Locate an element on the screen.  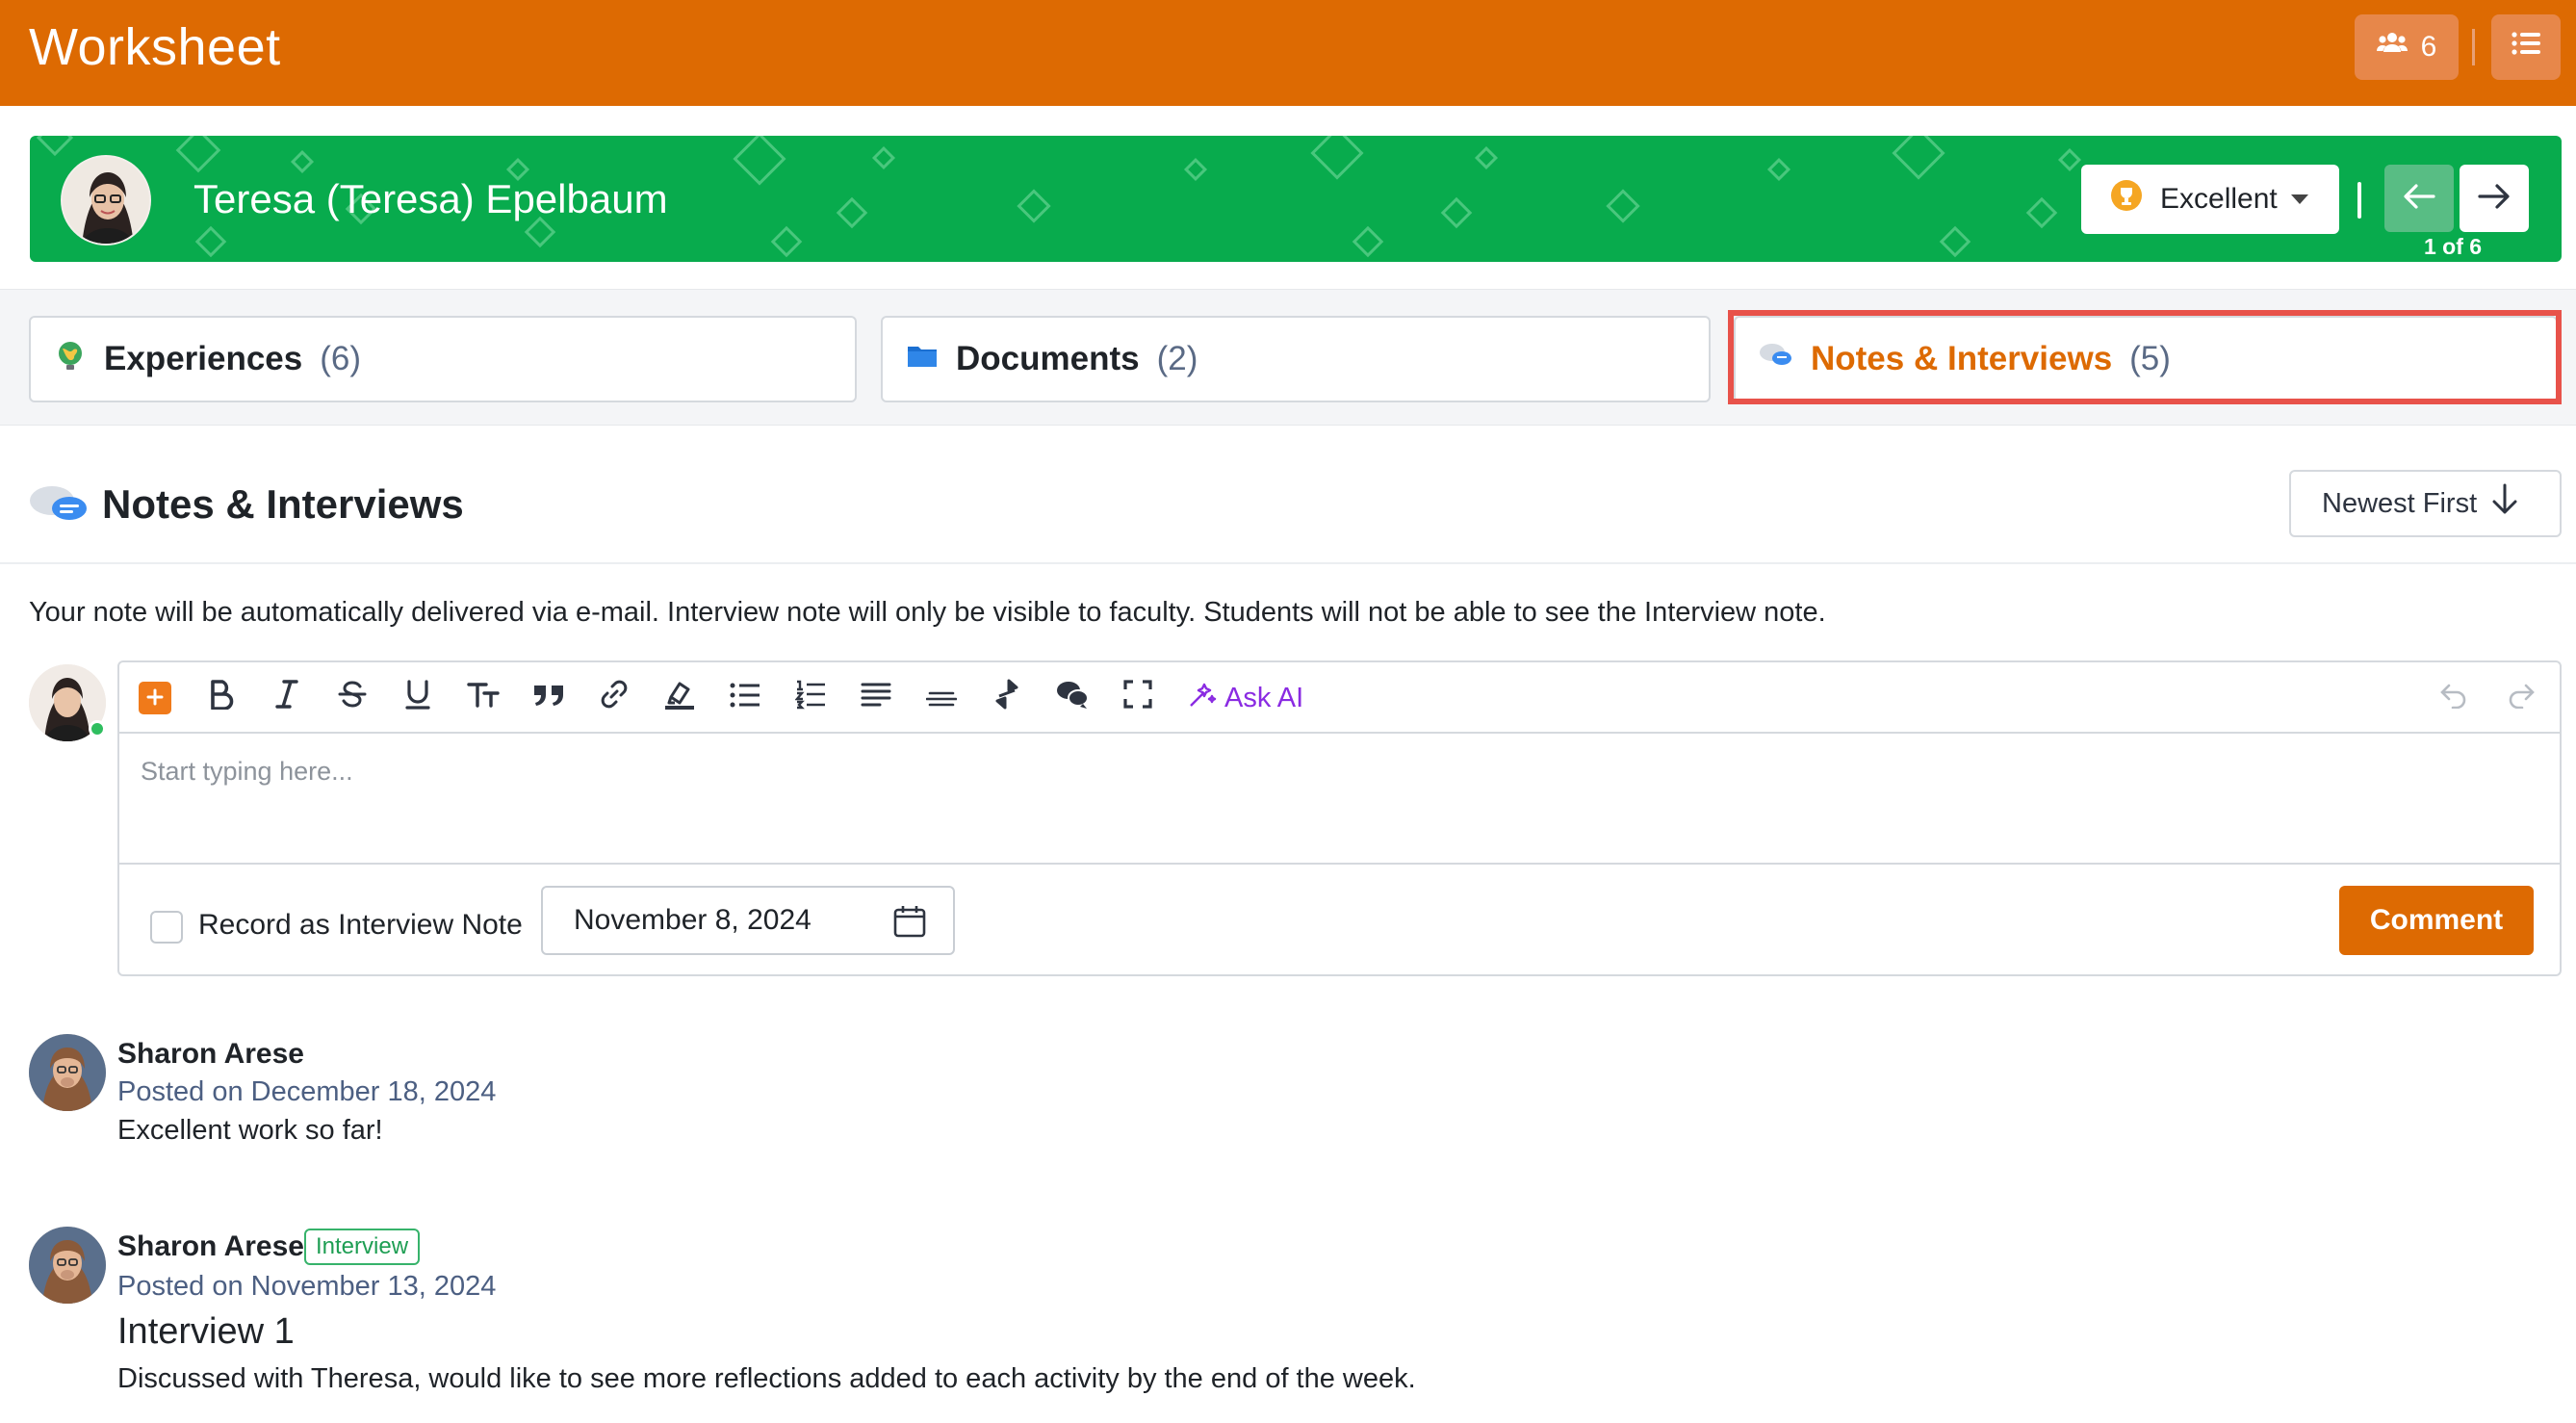
tab-documents-label: Documents is located at coordinates (1048, 358).